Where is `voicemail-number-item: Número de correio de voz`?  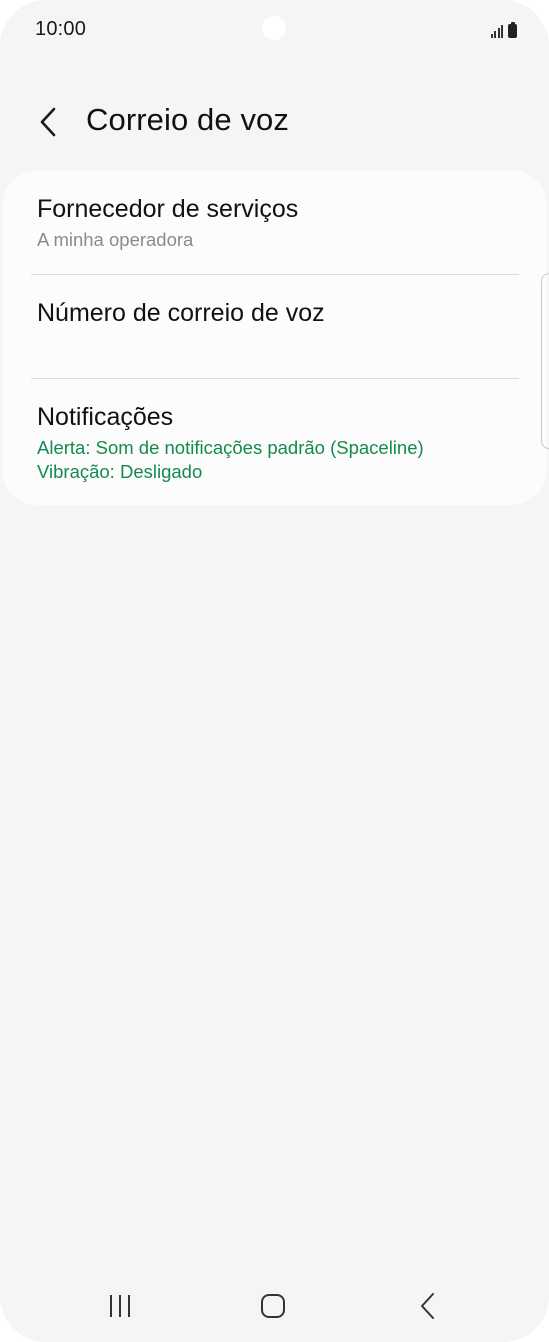 voicemail-number-item: Número de correio de voz is located at coordinates (274, 326).